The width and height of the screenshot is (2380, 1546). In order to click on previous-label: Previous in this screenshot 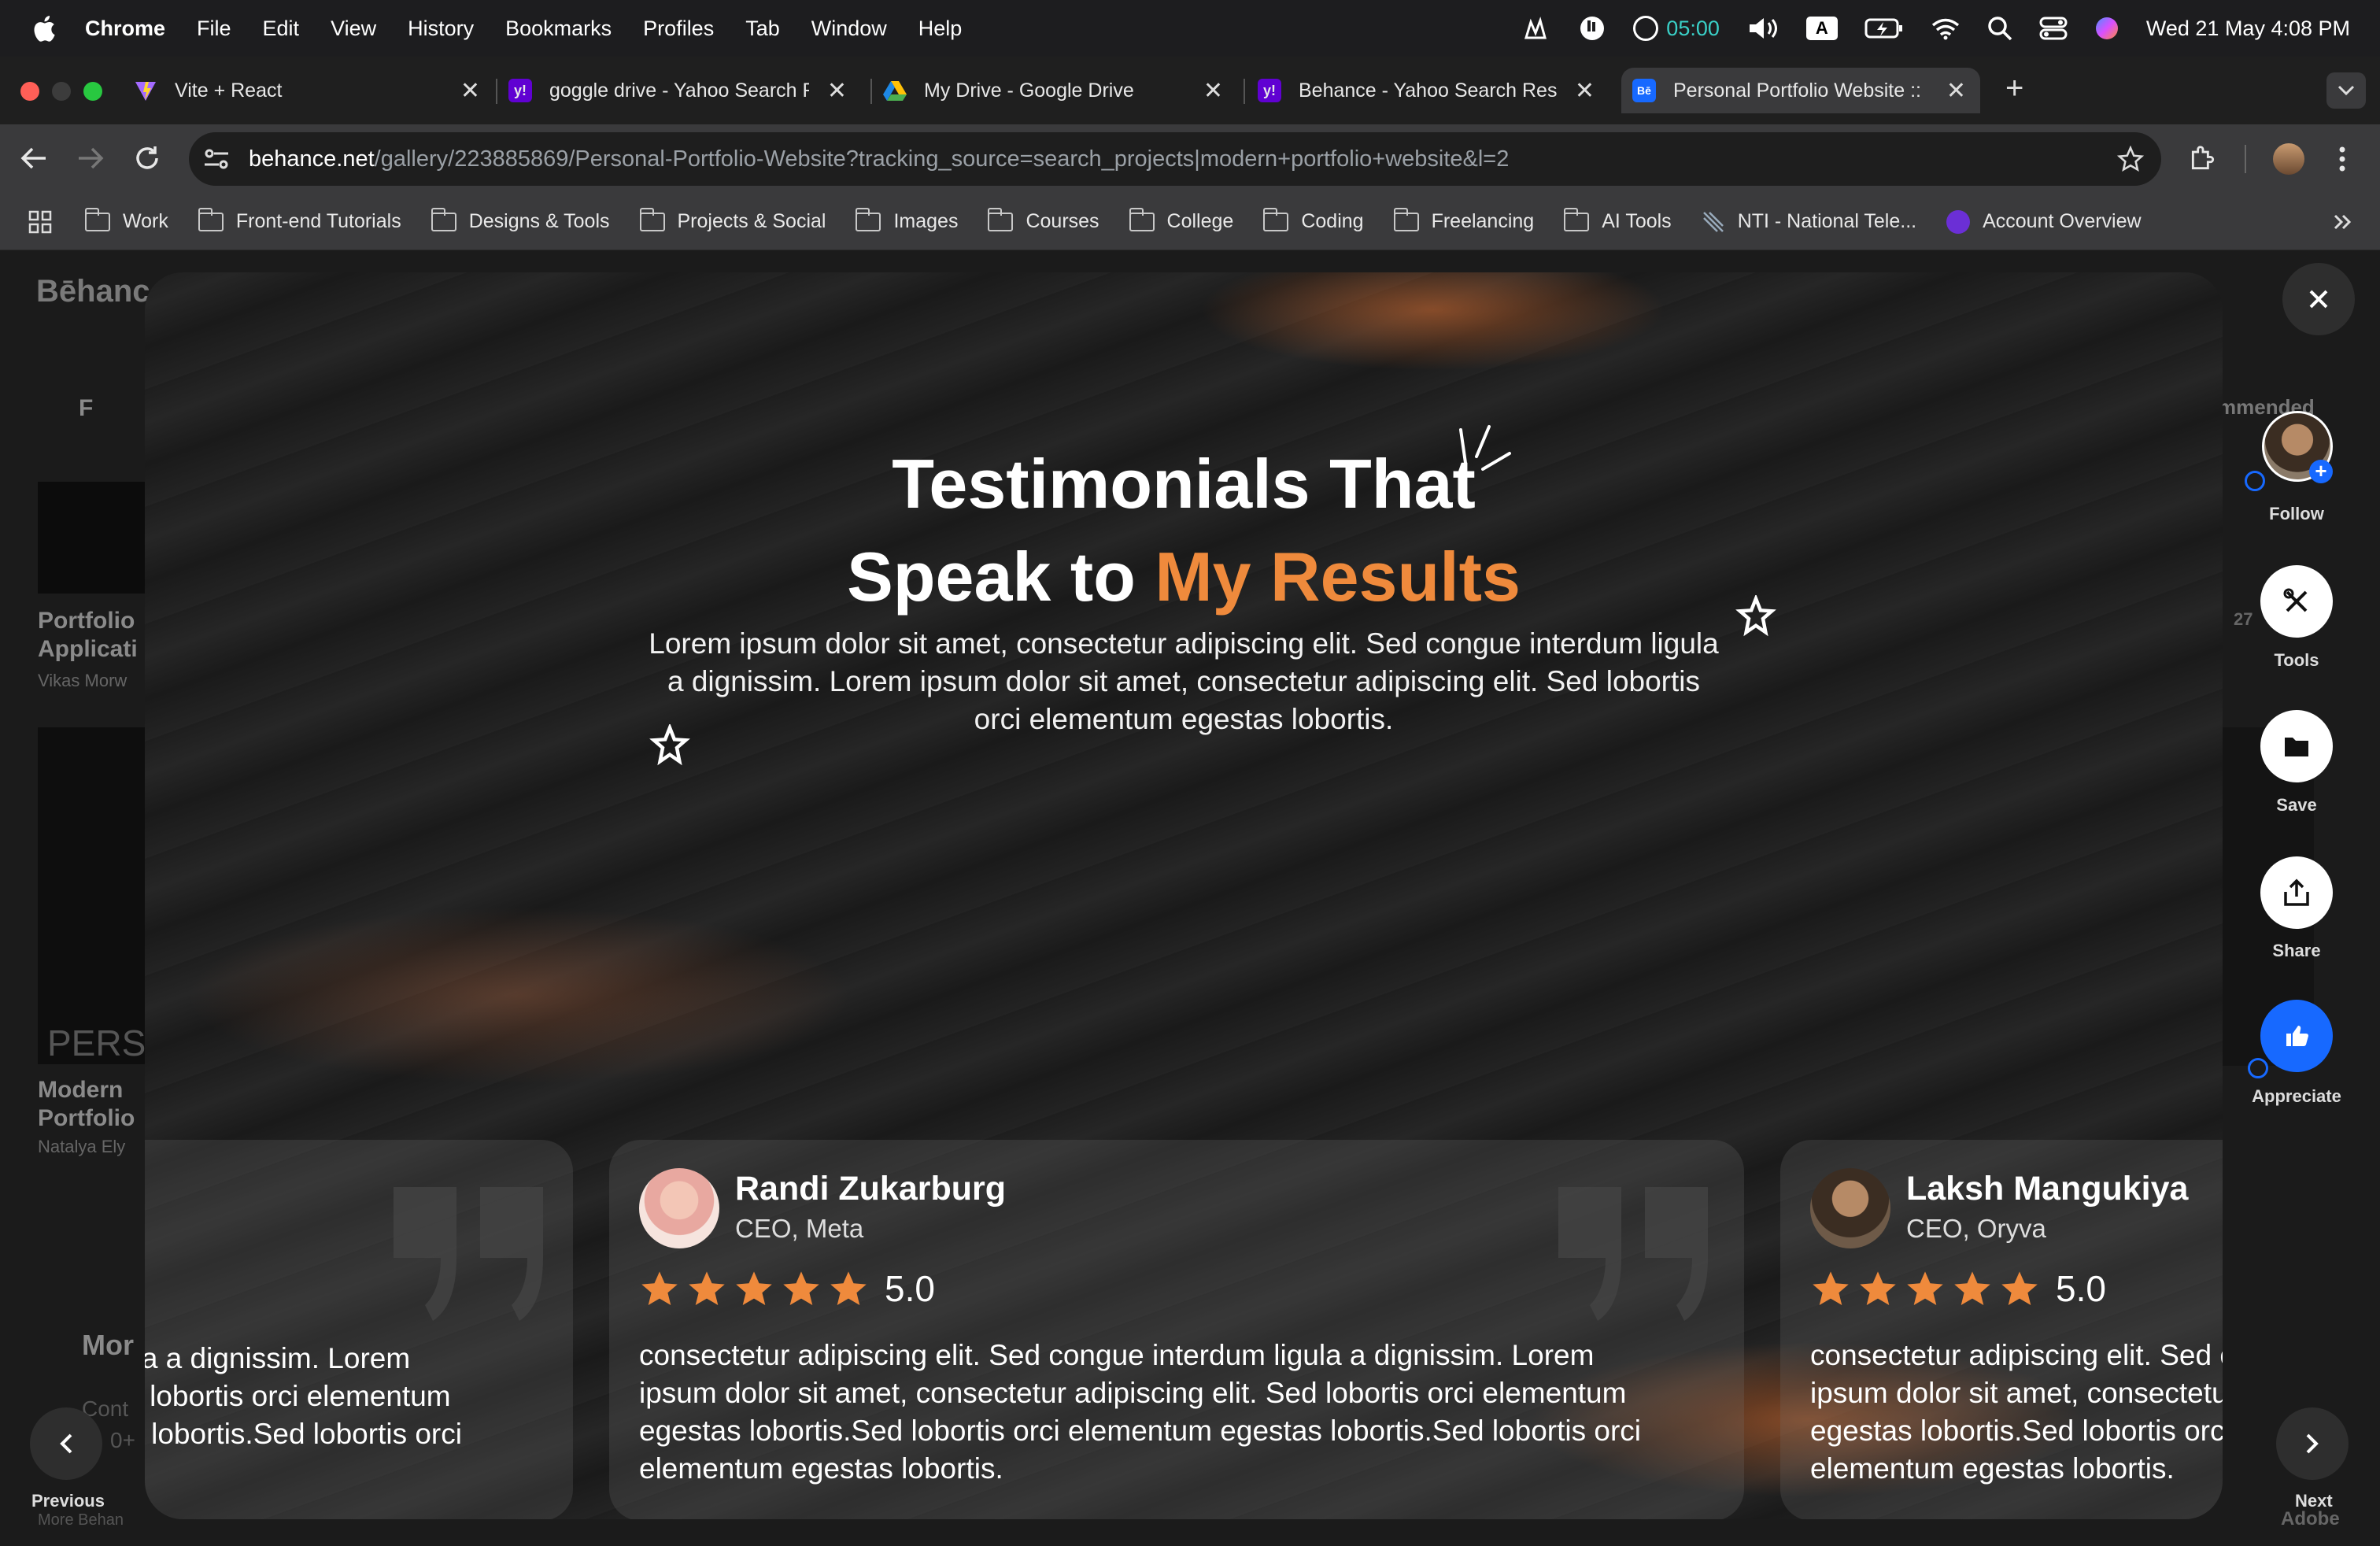, I will do `click(68, 1501)`.